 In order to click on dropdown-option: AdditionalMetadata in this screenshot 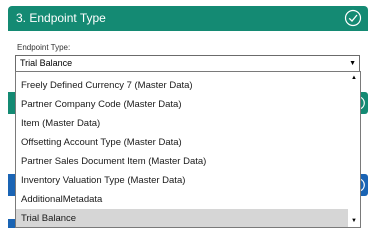, I will do `click(182, 199)`.